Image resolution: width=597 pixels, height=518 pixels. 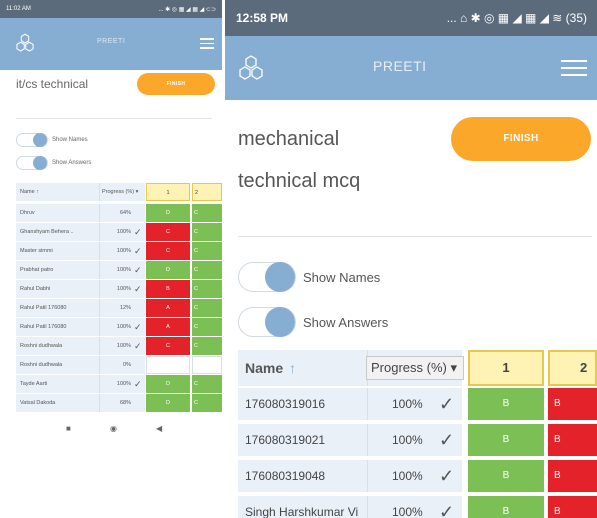 I want to click on home-icon: ◉, so click(x=113, y=428).